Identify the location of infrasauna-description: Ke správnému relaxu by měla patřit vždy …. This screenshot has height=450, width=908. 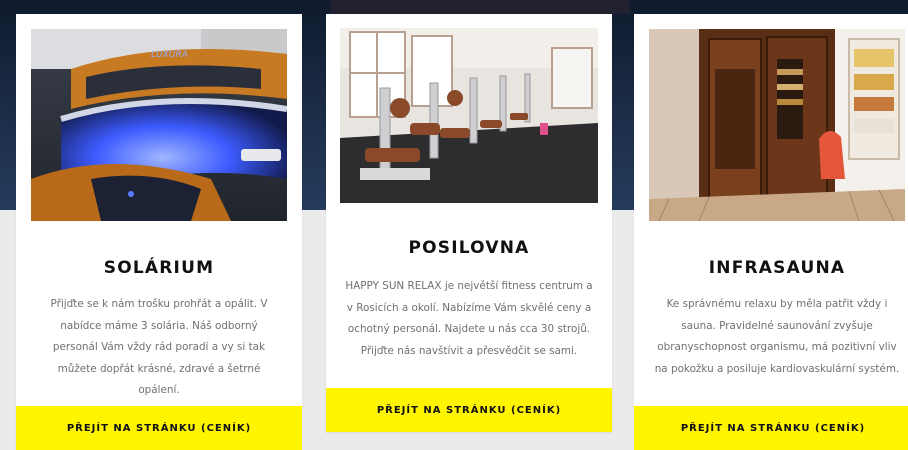
(777, 336).